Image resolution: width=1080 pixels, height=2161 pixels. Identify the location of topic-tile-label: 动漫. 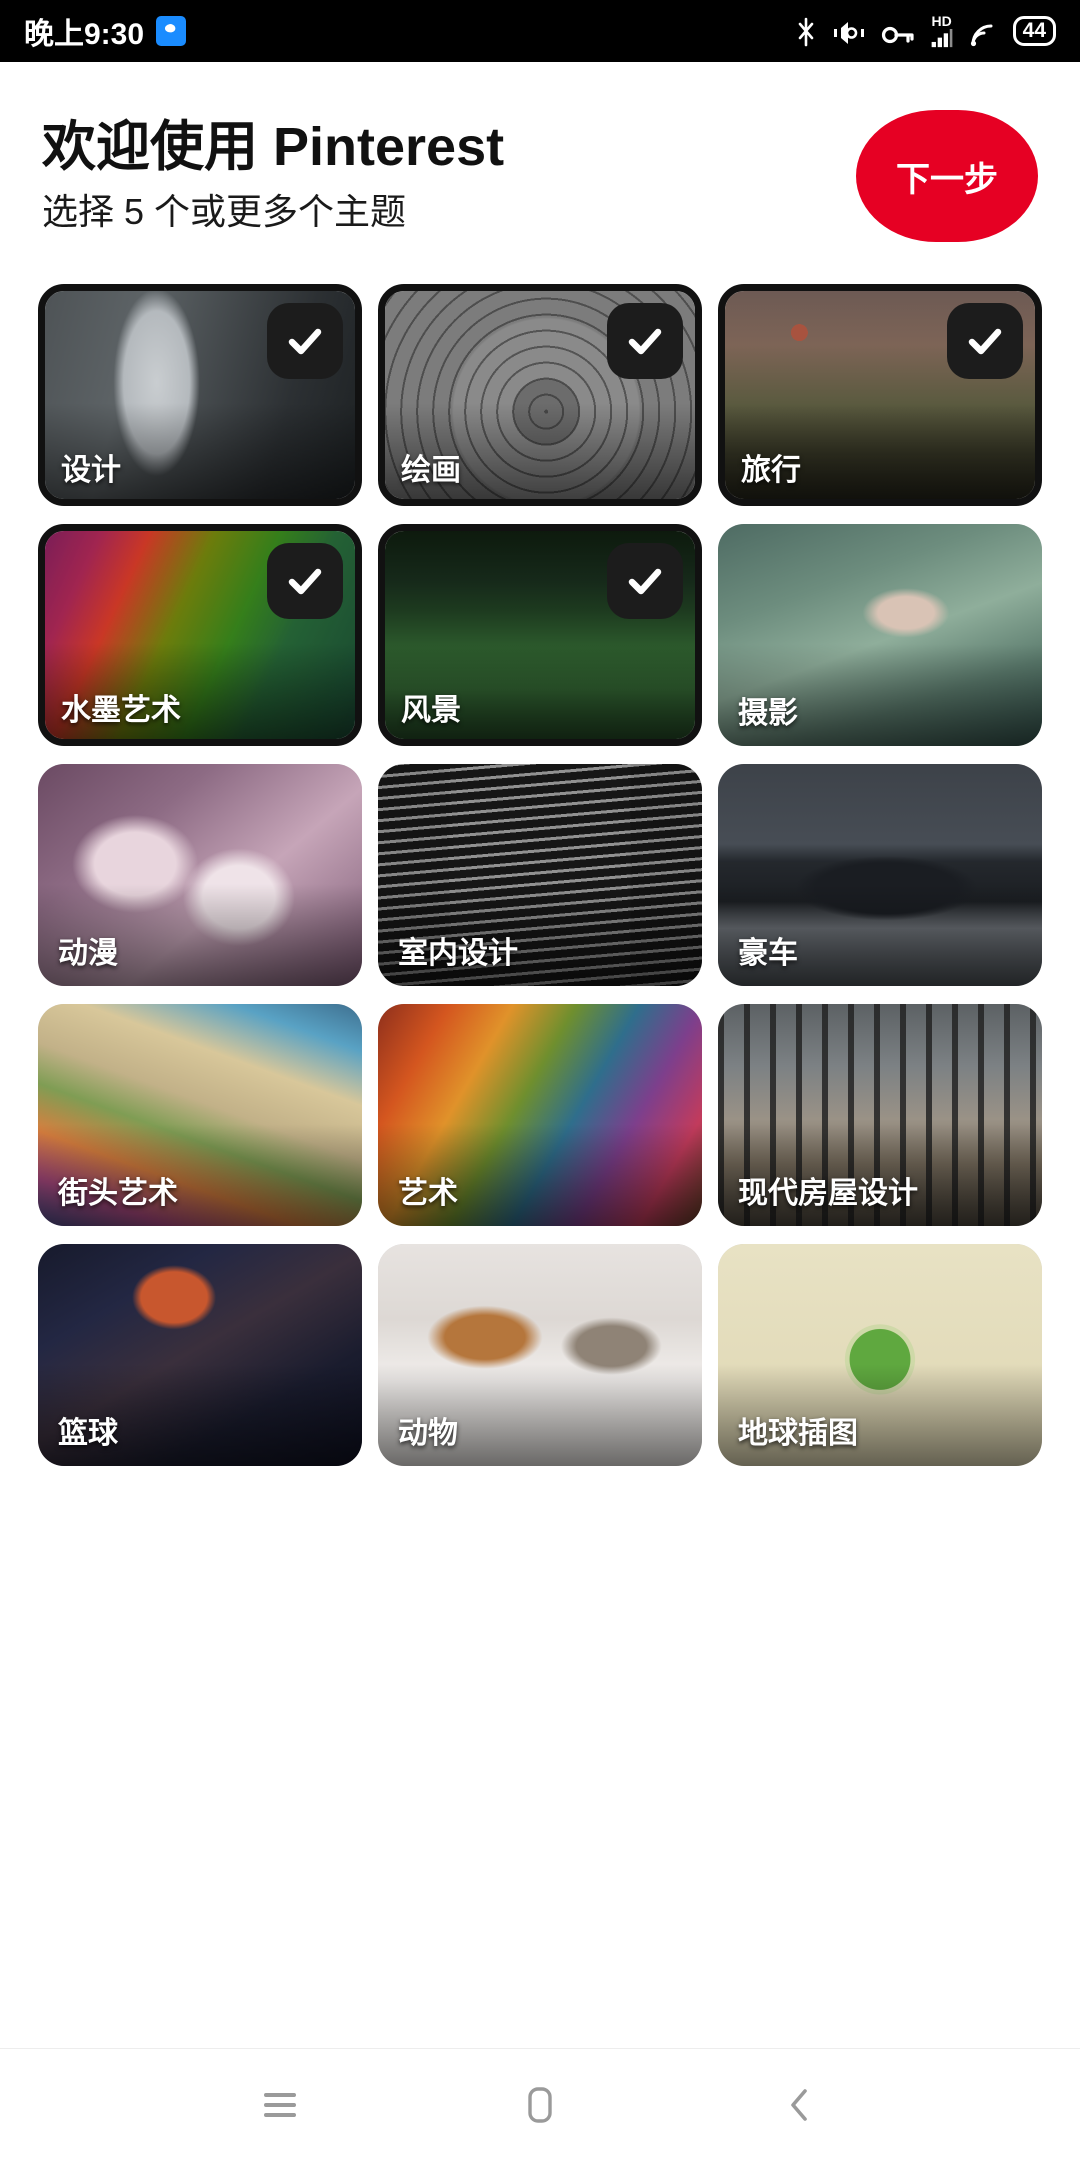
(88, 950).